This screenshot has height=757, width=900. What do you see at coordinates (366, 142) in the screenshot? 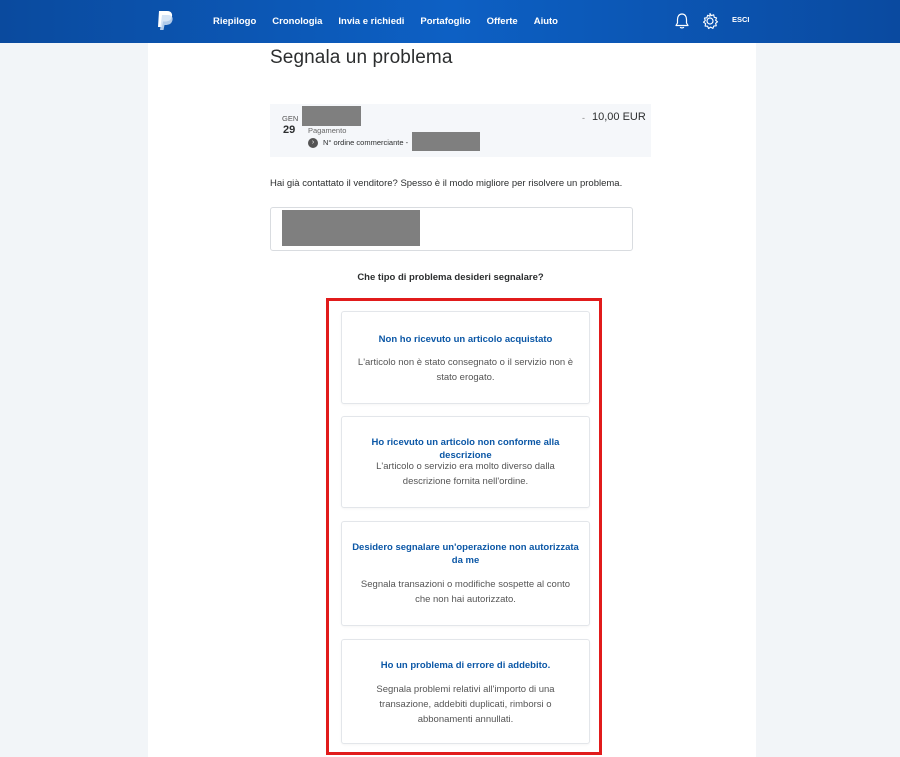
I see `merchant-order-number-label: N° ordine commerciante -` at bounding box center [366, 142].